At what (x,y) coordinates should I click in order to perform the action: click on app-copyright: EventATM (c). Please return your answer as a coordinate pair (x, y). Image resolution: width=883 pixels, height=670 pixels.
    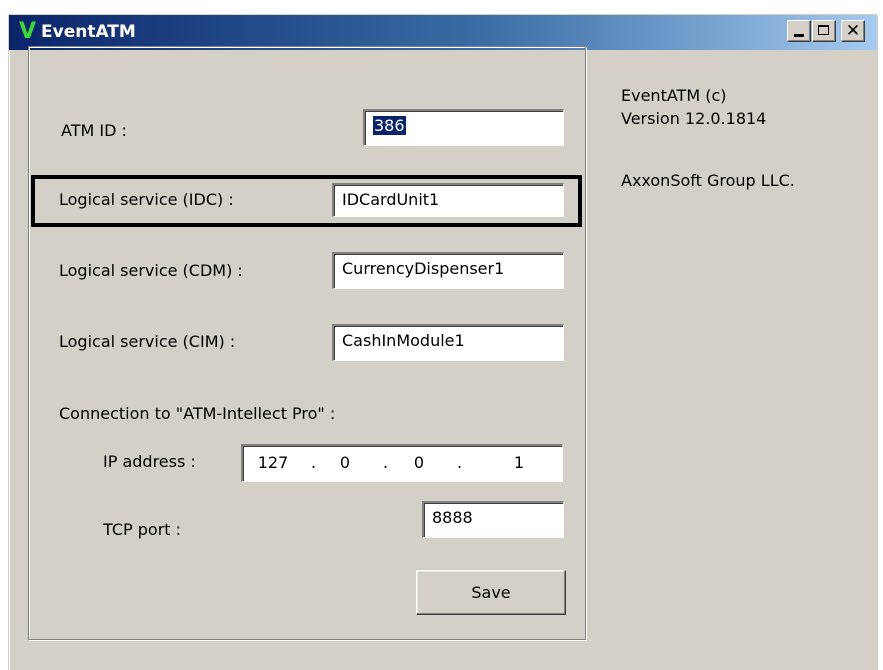
    Looking at the image, I should click on (674, 95).